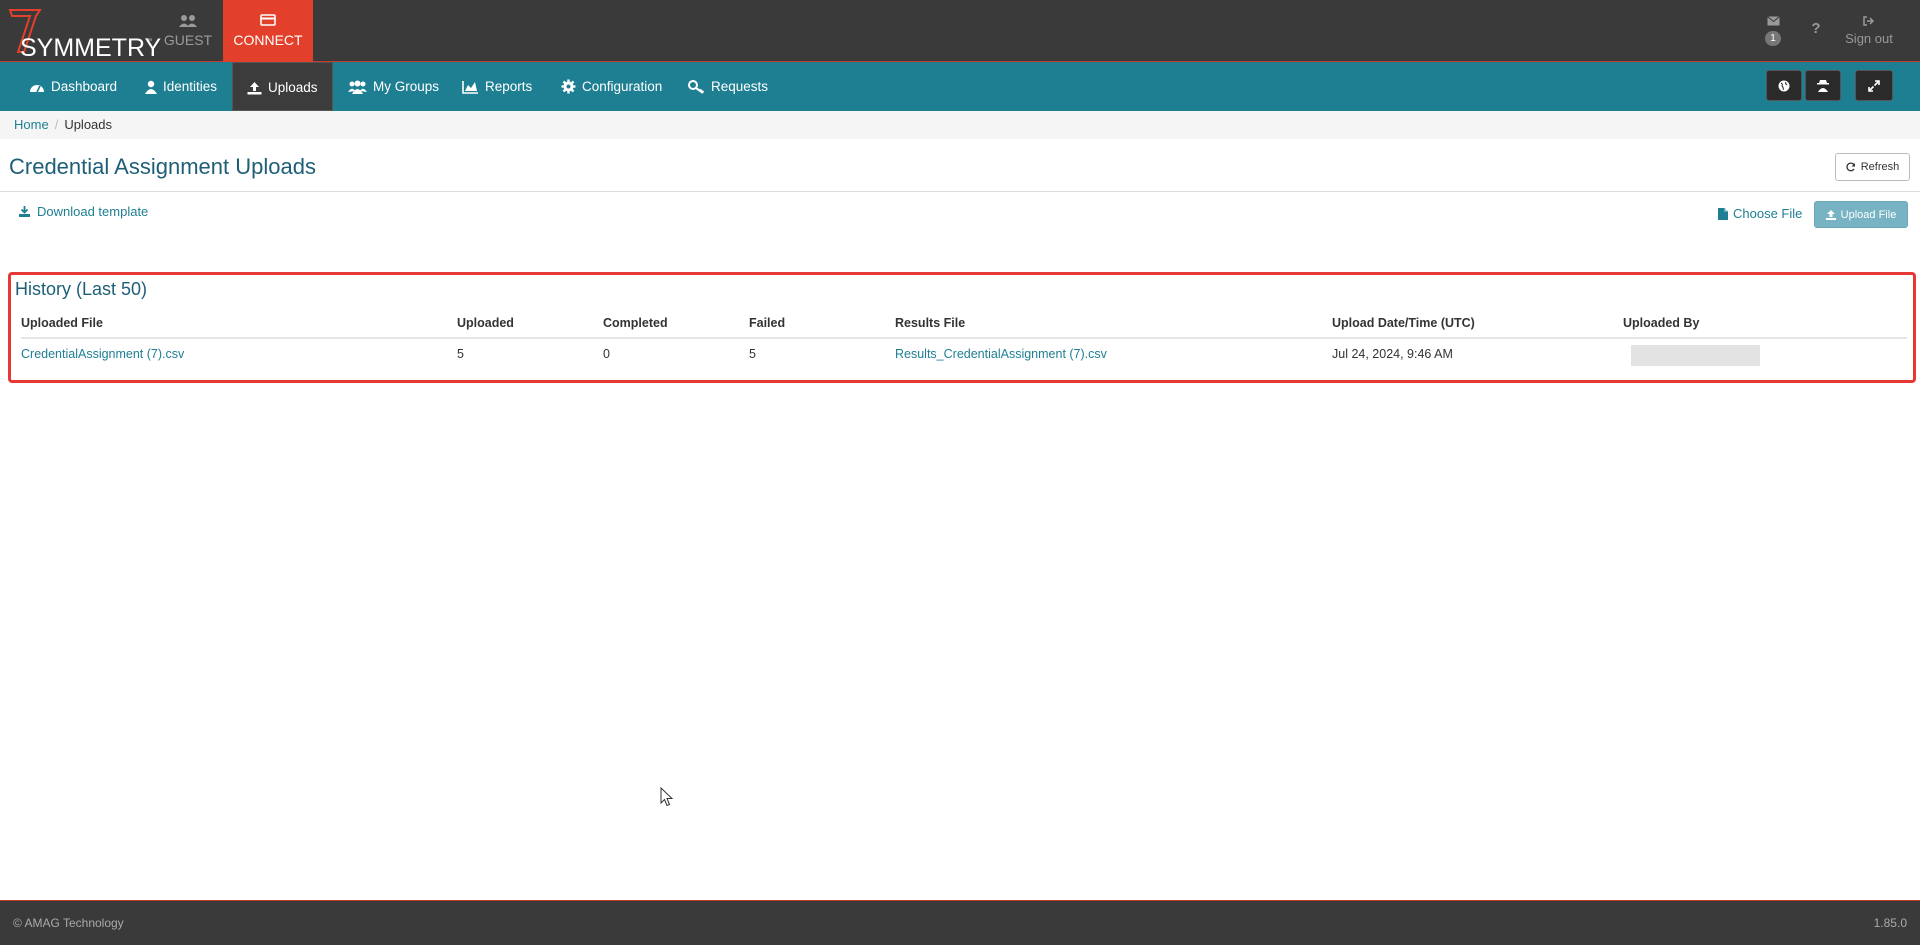 The width and height of the screenshot is (1920, 945). I want to click on nav-reports: Reports, so click(497, 86).